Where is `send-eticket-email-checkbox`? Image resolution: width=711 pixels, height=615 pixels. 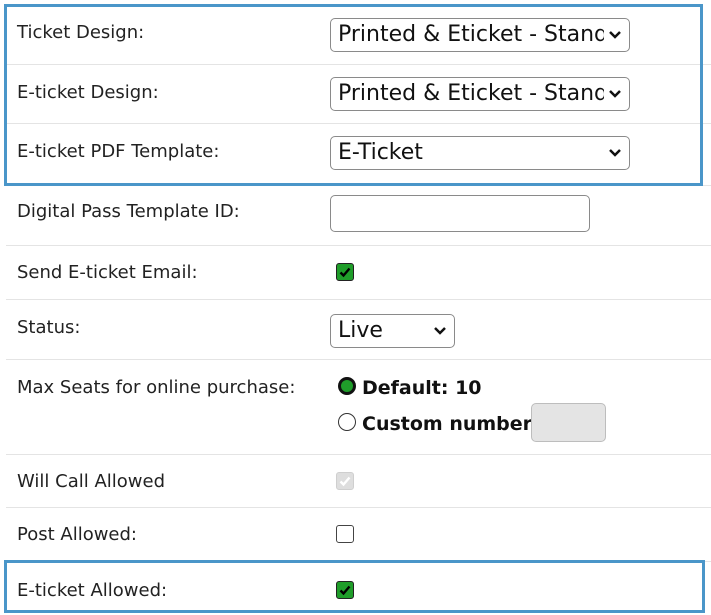
send-eticket-email-checkbox is located at coordinates (345, 272).